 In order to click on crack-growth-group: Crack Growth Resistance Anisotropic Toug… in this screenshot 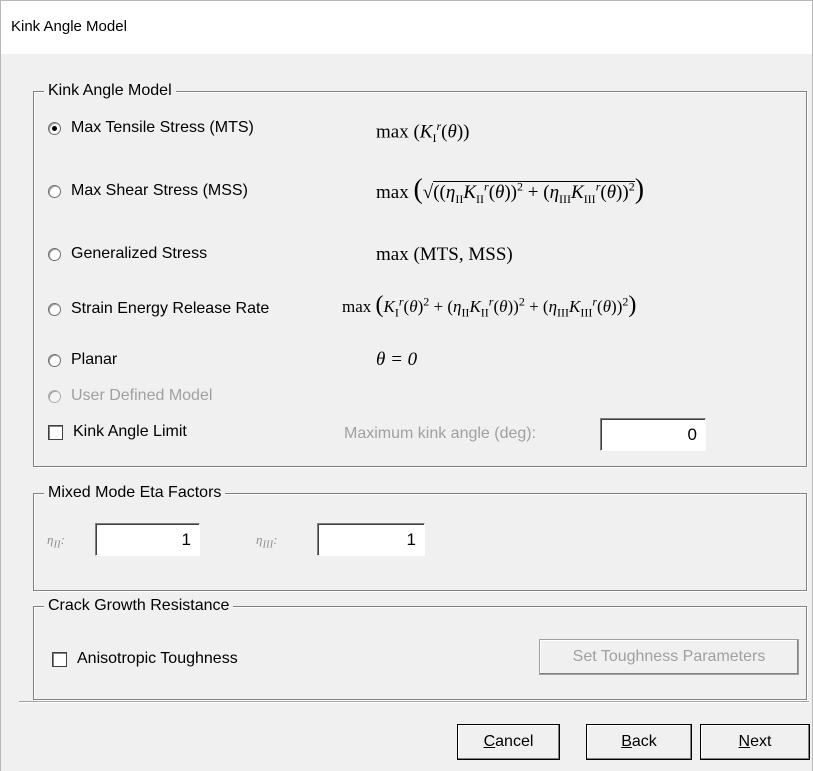, I will do `click(420, 648)`.